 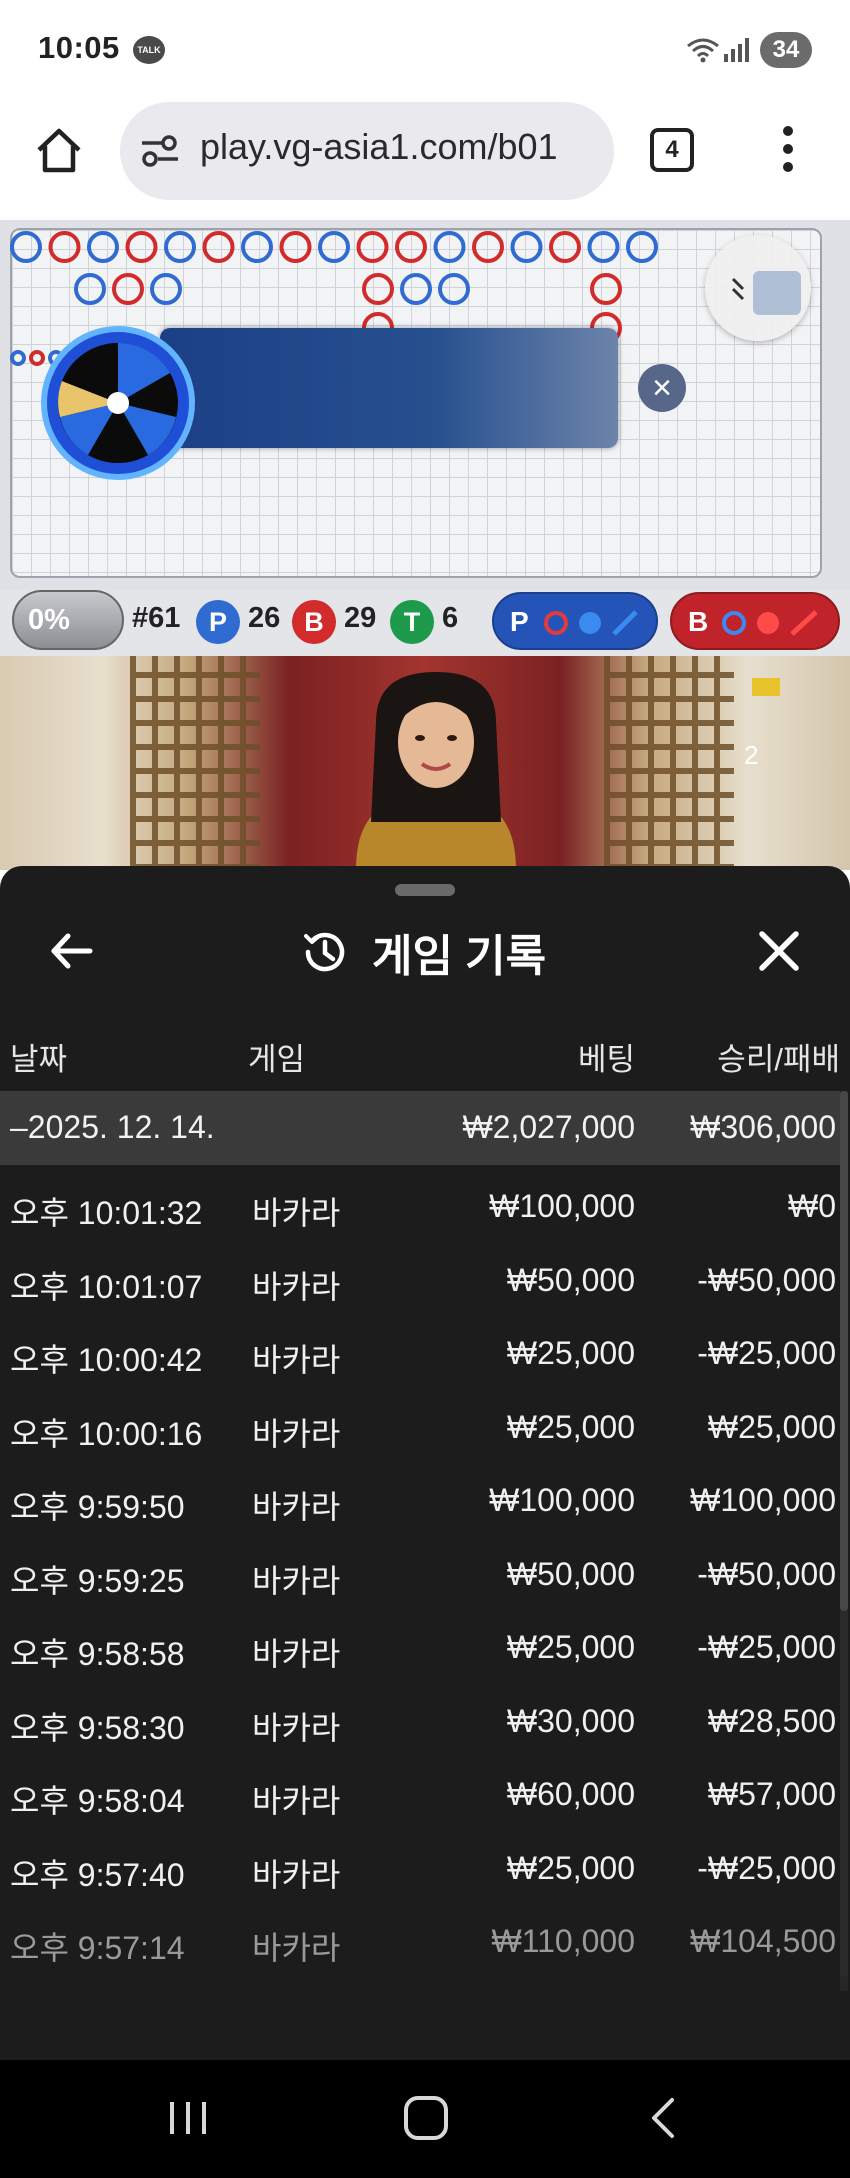 I want to click on history-row: 오후 9:59:50 바카라 ₩100,000 ₩100,000, so click(x=420, y=1497).